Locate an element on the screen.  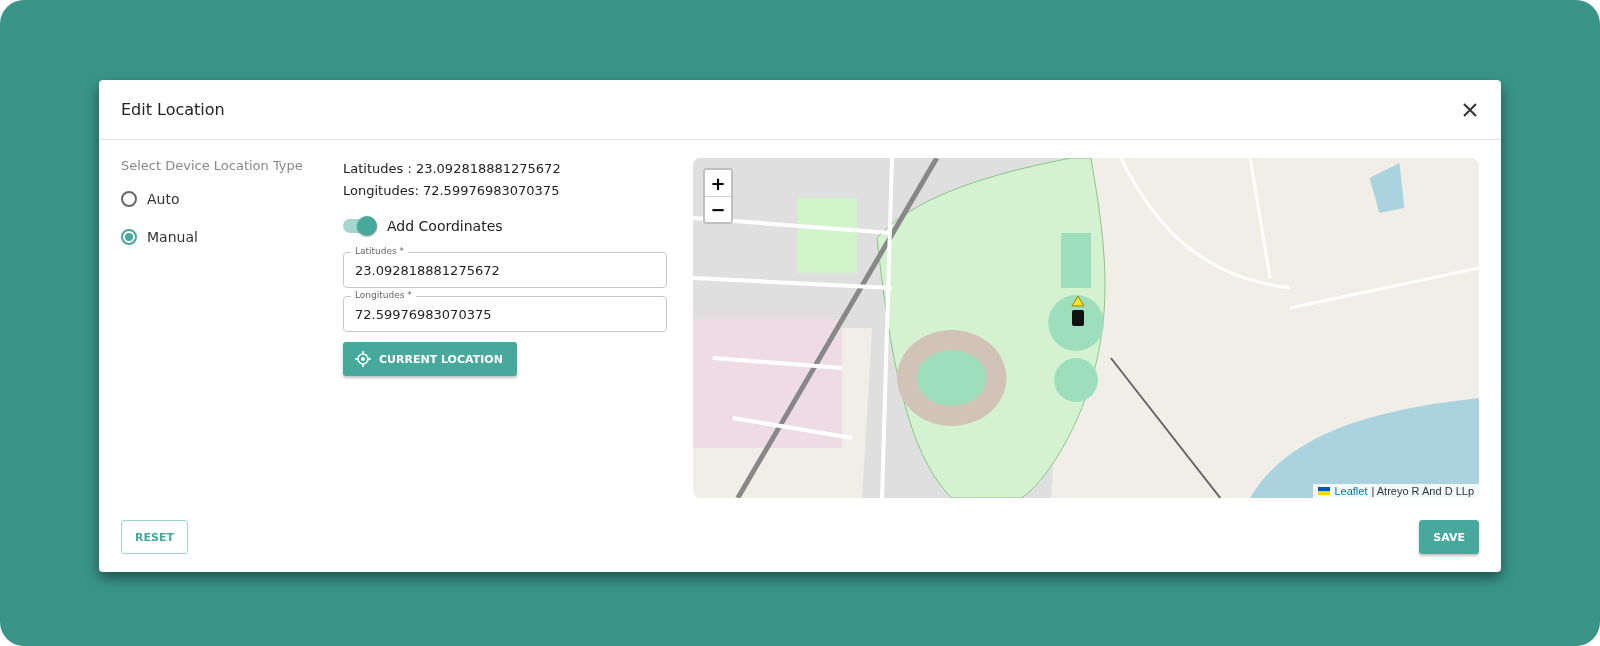
pin-icon is located at coordinates (1078, 311).